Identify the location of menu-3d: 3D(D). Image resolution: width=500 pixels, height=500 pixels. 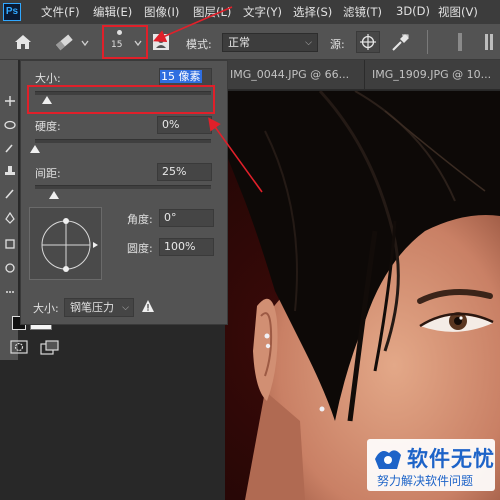
(413, 11).